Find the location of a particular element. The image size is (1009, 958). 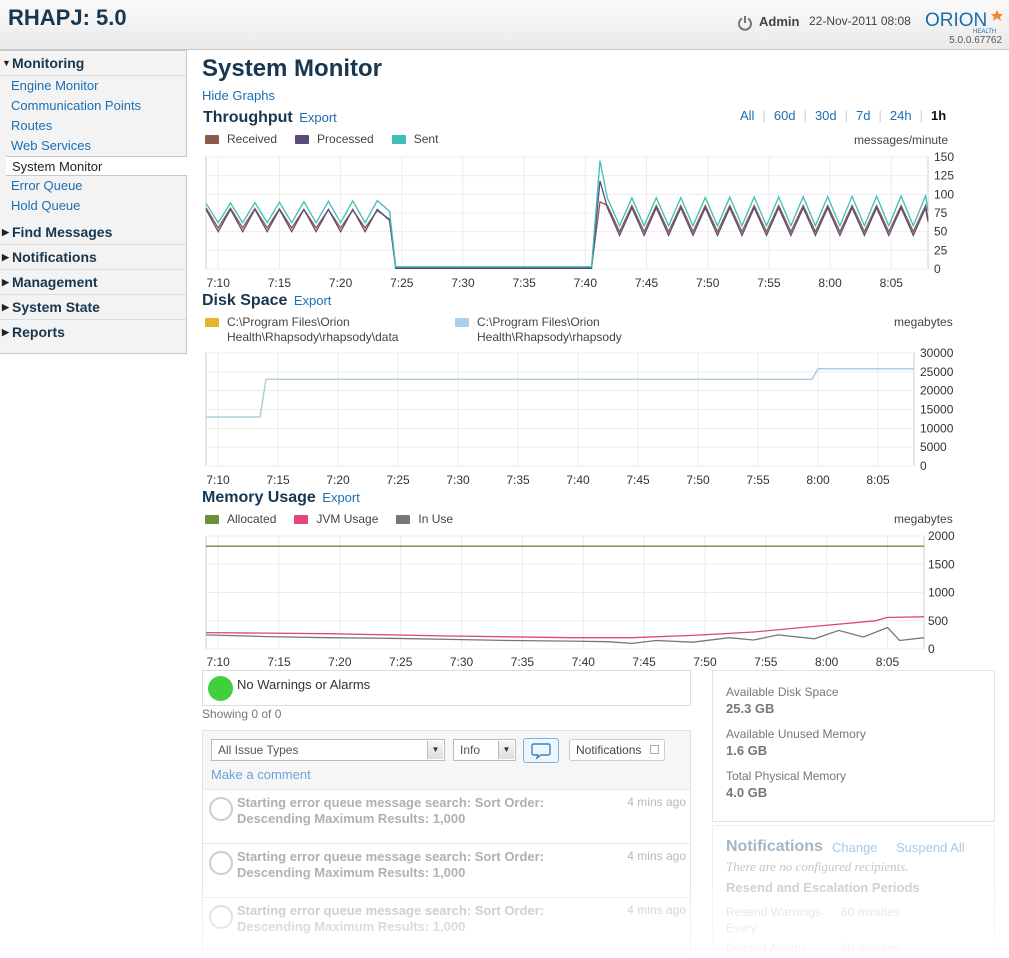

unused-memory-value: 1.6 GB is located at coordinates (747, 750).